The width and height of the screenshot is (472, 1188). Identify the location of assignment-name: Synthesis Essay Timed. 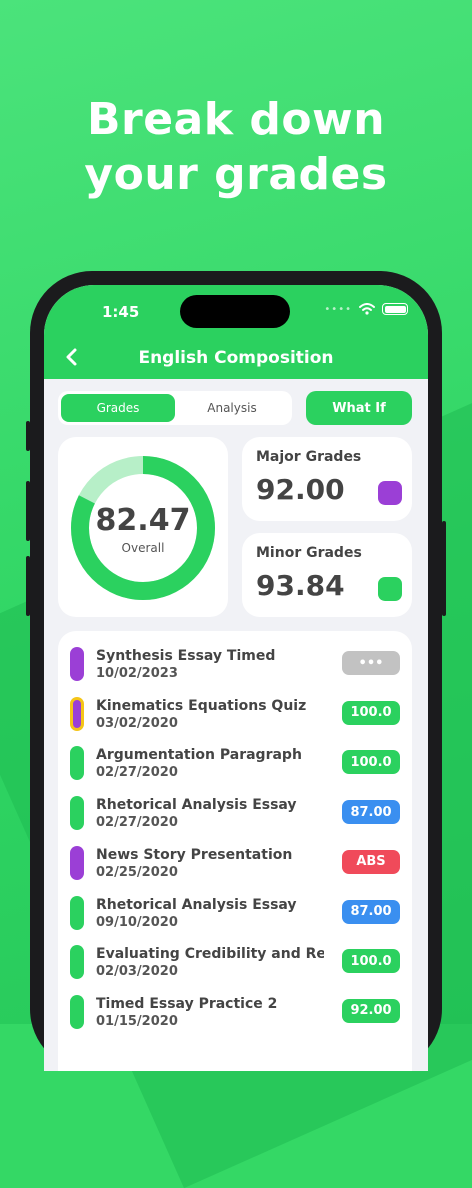
(186, 656).